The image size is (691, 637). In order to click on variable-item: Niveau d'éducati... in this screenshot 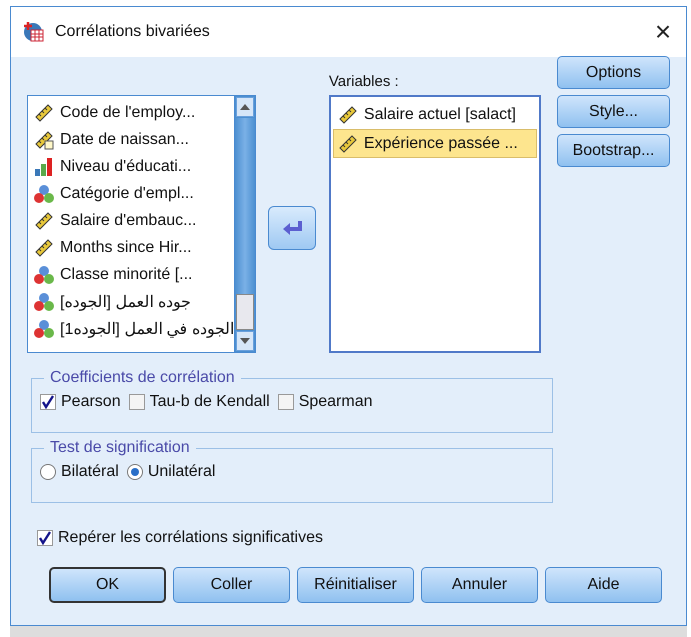, I will do `click(131, 166)`.